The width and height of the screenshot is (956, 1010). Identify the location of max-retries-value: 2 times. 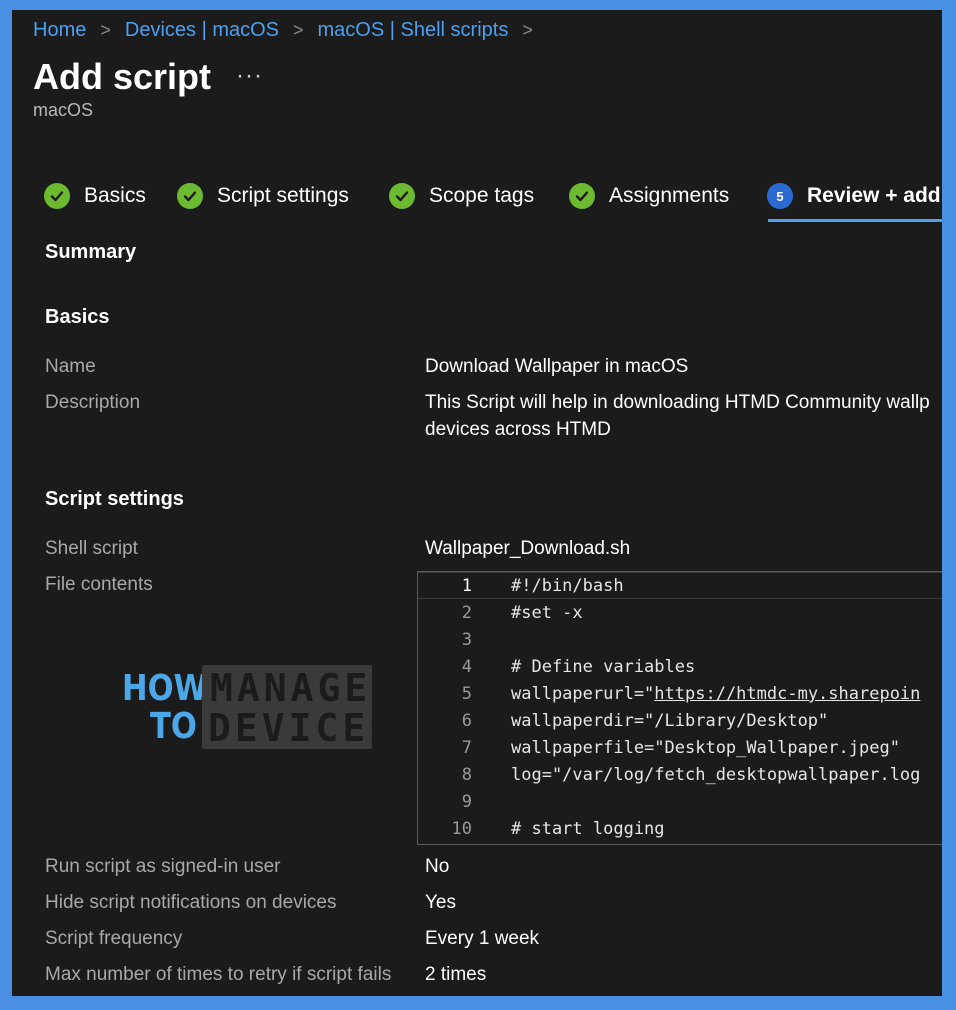
(456, 974).